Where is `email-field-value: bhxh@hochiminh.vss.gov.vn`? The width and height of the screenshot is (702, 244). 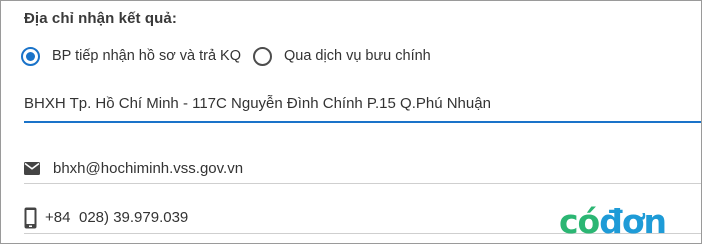
email-field-value: bhxh@hochiminh.vss.gov.vn is located at coordinates (148, 168).